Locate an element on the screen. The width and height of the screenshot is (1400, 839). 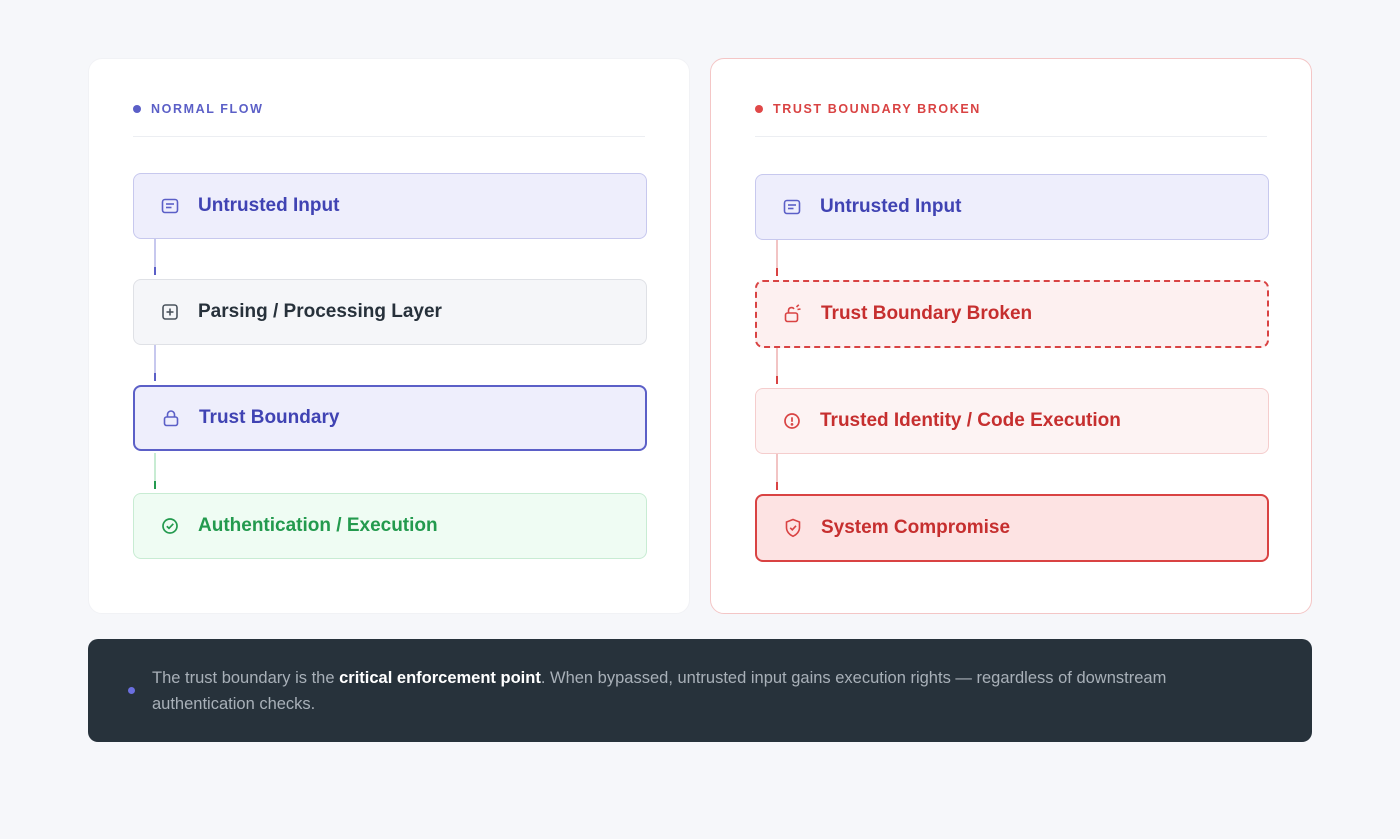
panel-header: NORMAL FLOW is located at coordinates (389, 98).